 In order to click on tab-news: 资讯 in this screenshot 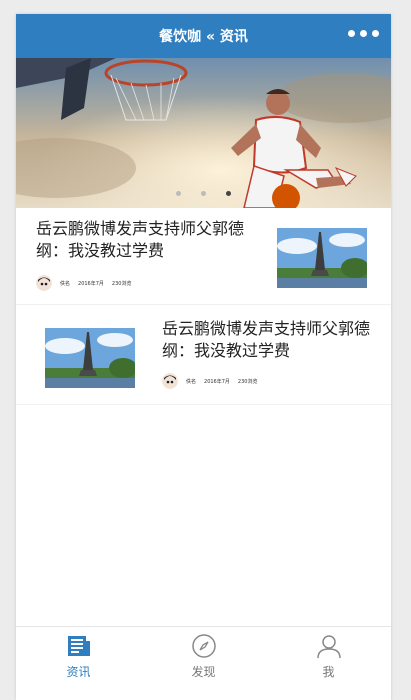, I will do `click(78, 663)`.